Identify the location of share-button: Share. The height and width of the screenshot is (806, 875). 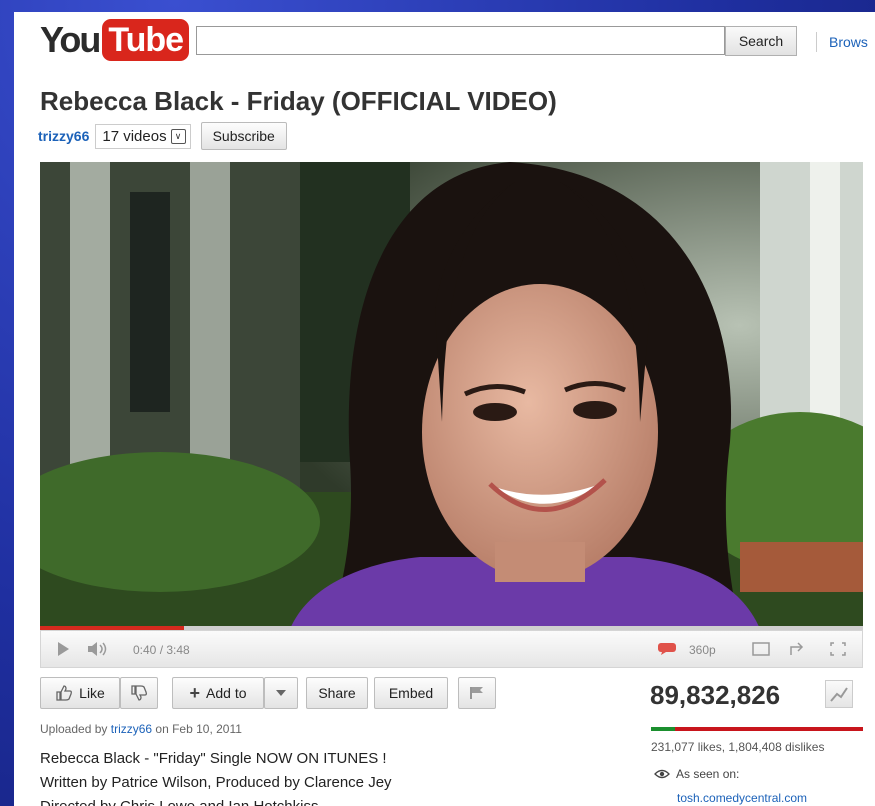
(337, 693).